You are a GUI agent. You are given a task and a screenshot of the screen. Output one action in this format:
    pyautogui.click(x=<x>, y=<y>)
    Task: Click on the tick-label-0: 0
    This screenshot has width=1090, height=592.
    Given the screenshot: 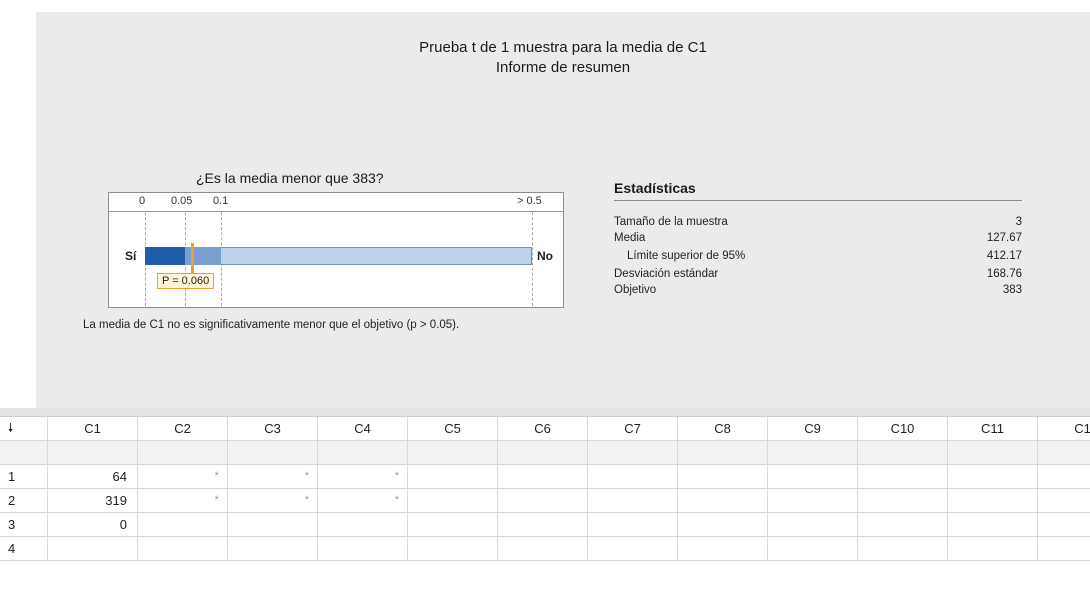 What is the action you would take?
    pyautogui.click(x=142, y=201)
    